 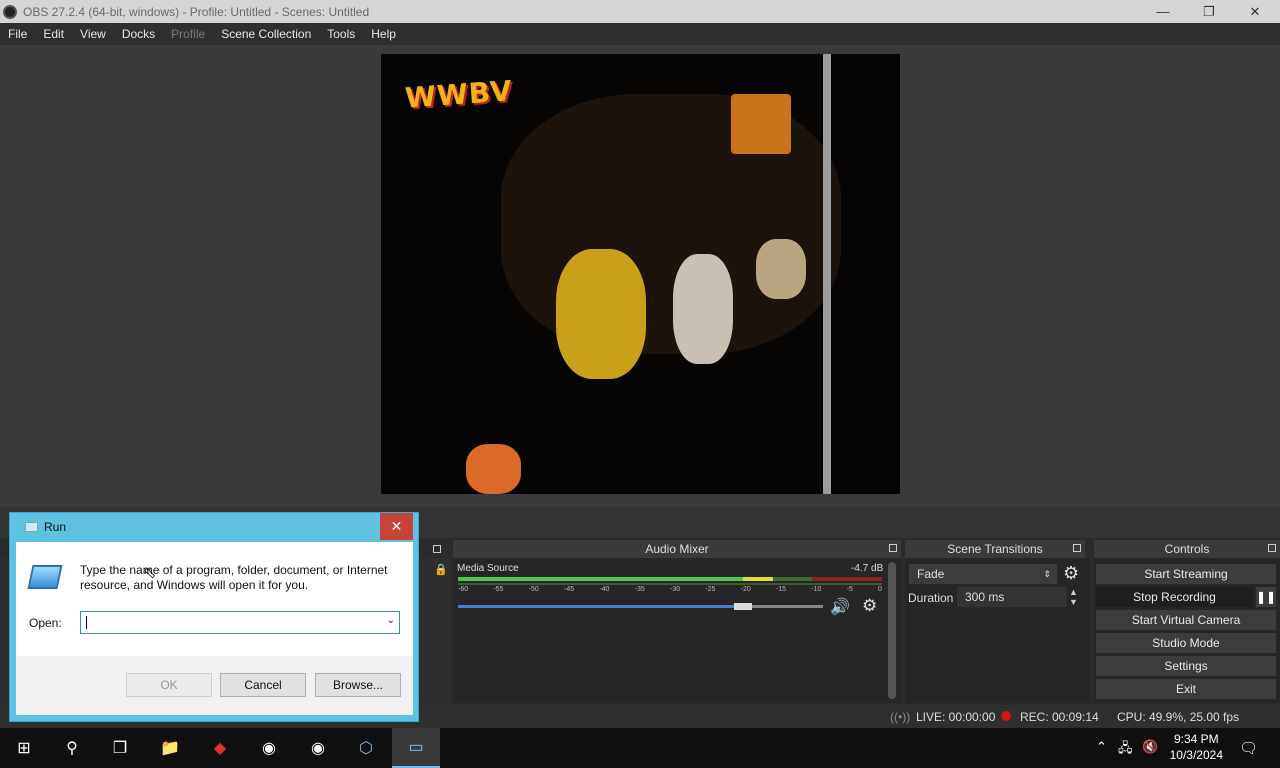 I want to click on meter-peak, so click(x=670, y=584).